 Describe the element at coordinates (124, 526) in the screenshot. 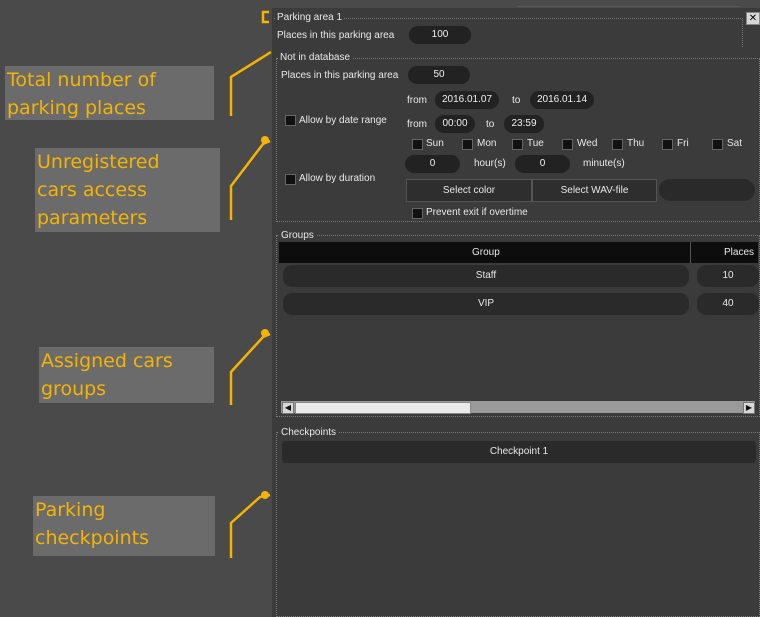

I see `annotation-checkpoints: Parking checkpoints` at that location.